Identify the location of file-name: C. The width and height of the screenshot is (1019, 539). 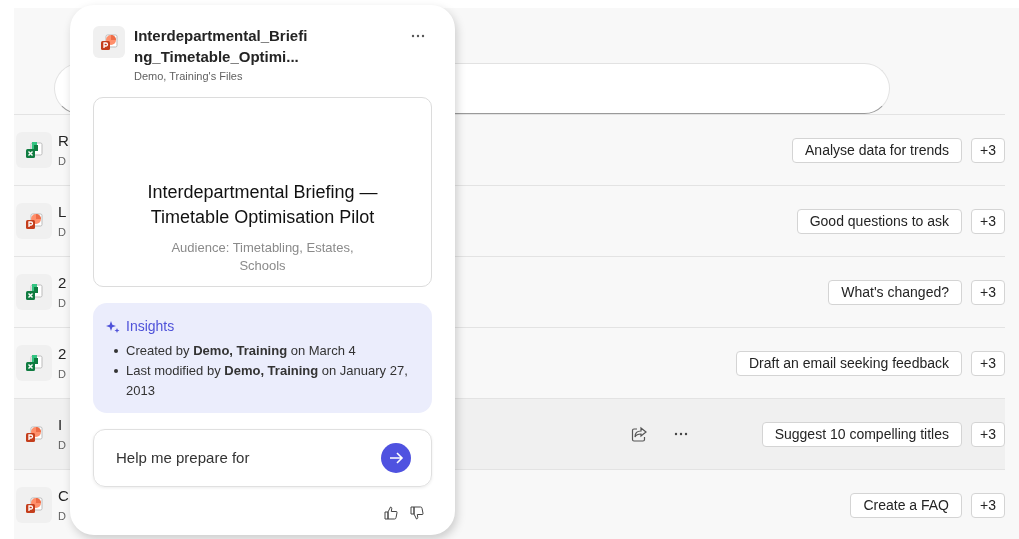
(64, 496).